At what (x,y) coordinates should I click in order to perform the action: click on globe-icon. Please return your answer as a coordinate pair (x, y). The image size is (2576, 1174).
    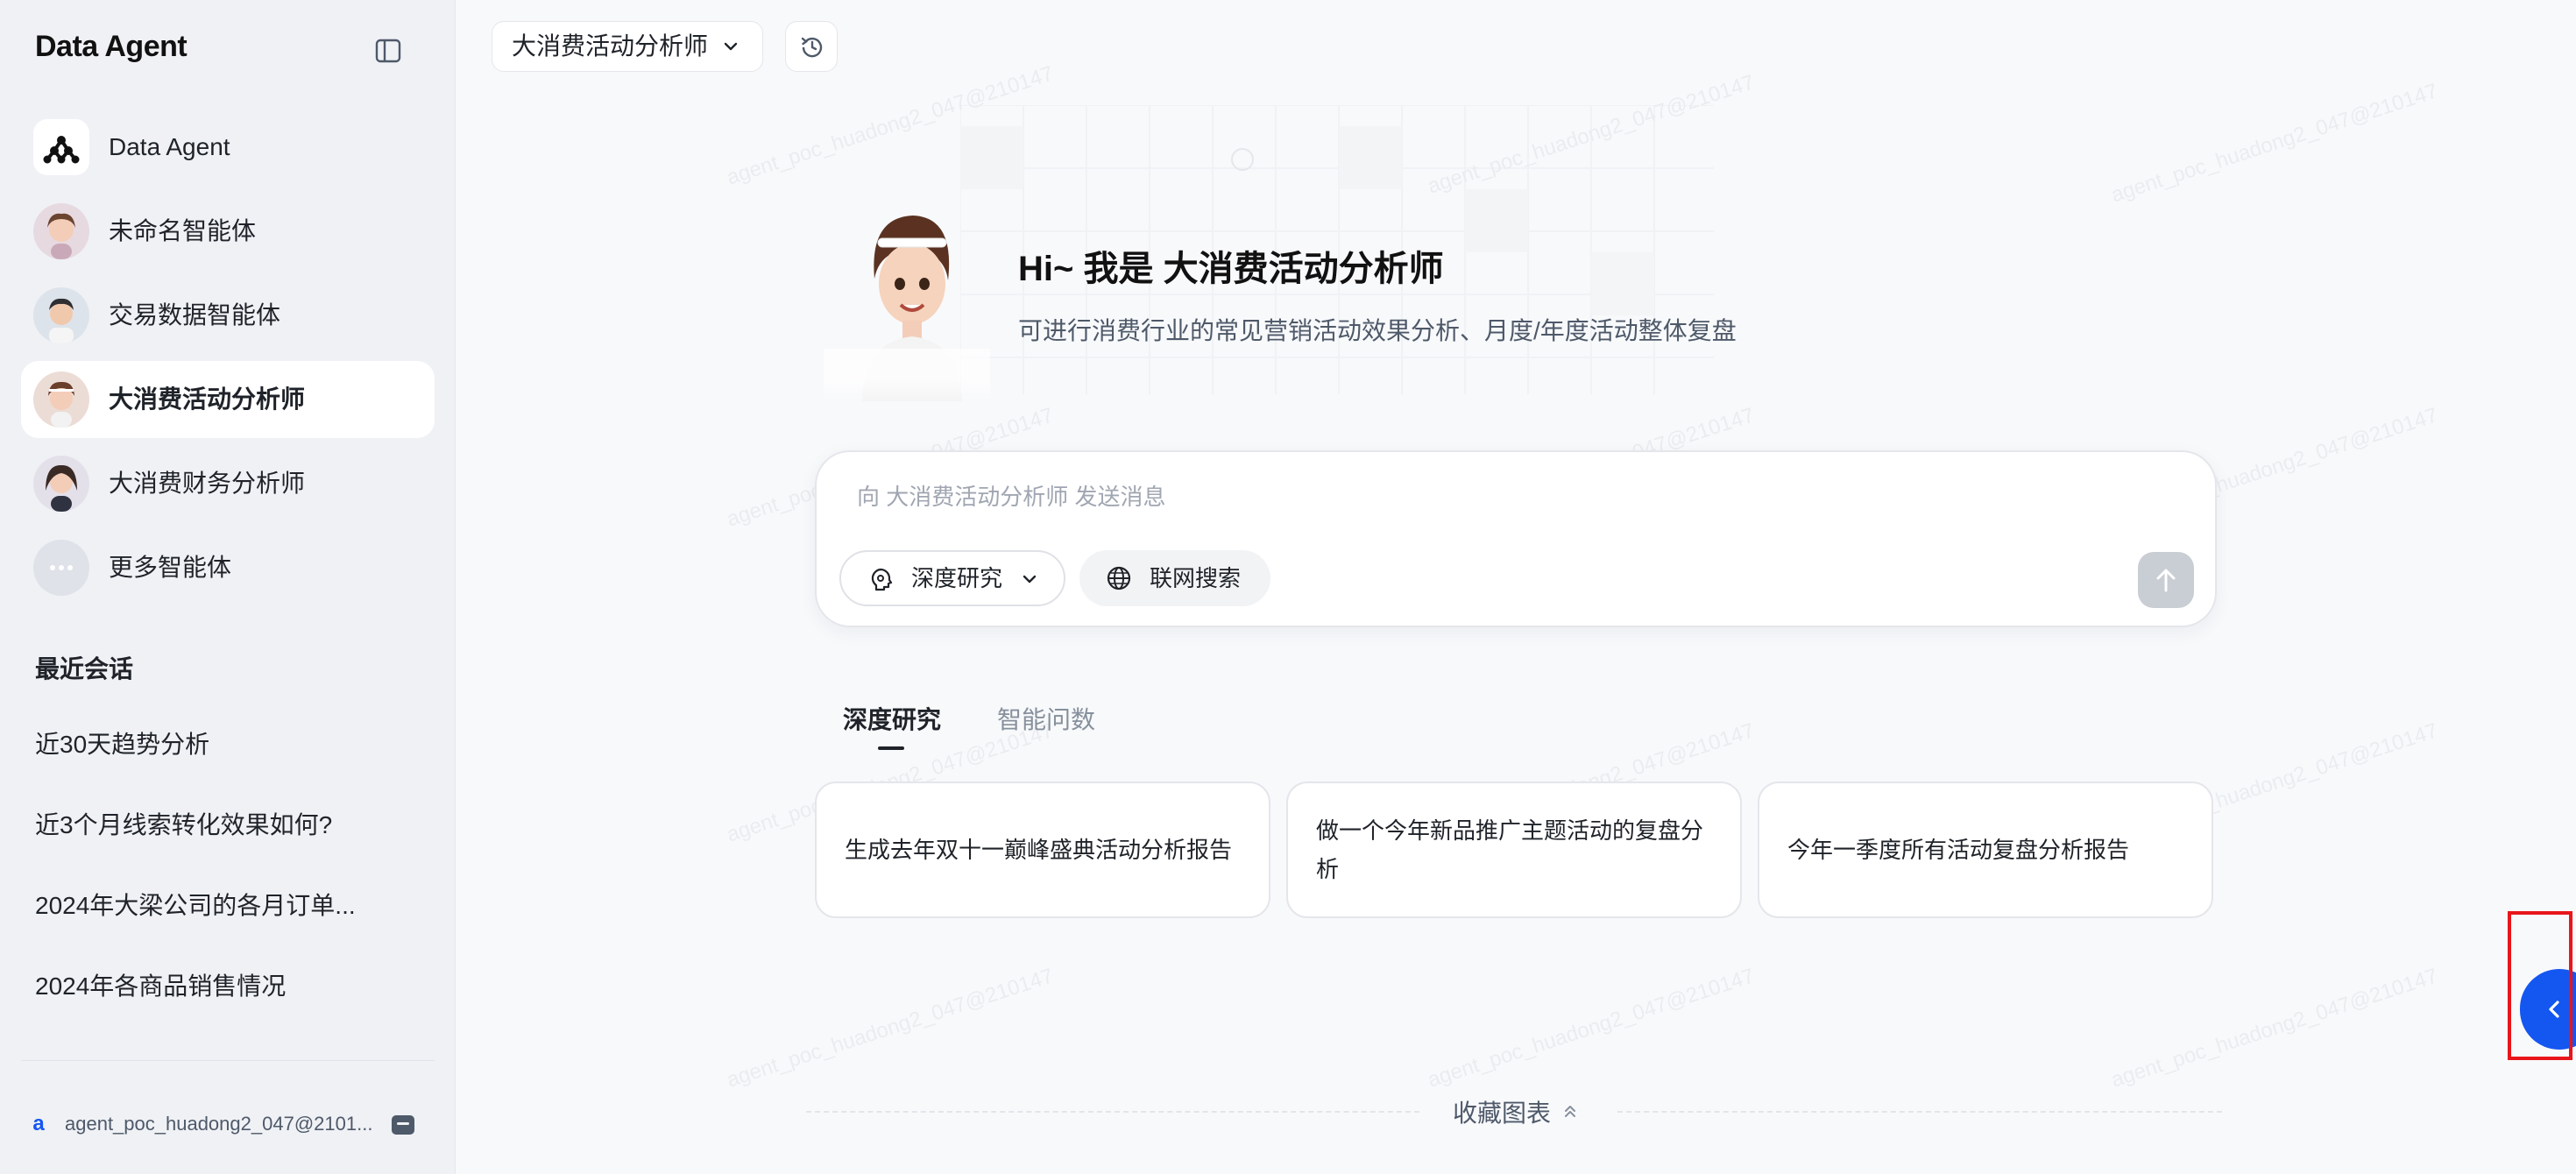
    Looking at the image, I should click on (1119, 578).